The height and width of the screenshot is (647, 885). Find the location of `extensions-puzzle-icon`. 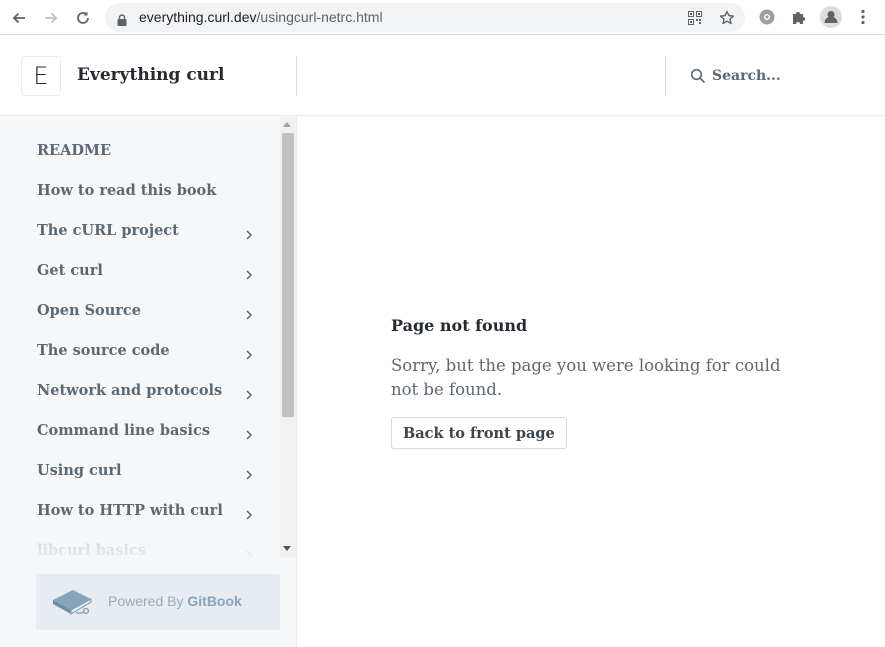

extensions-puzzle-icon is located at coordinates (799, 17).